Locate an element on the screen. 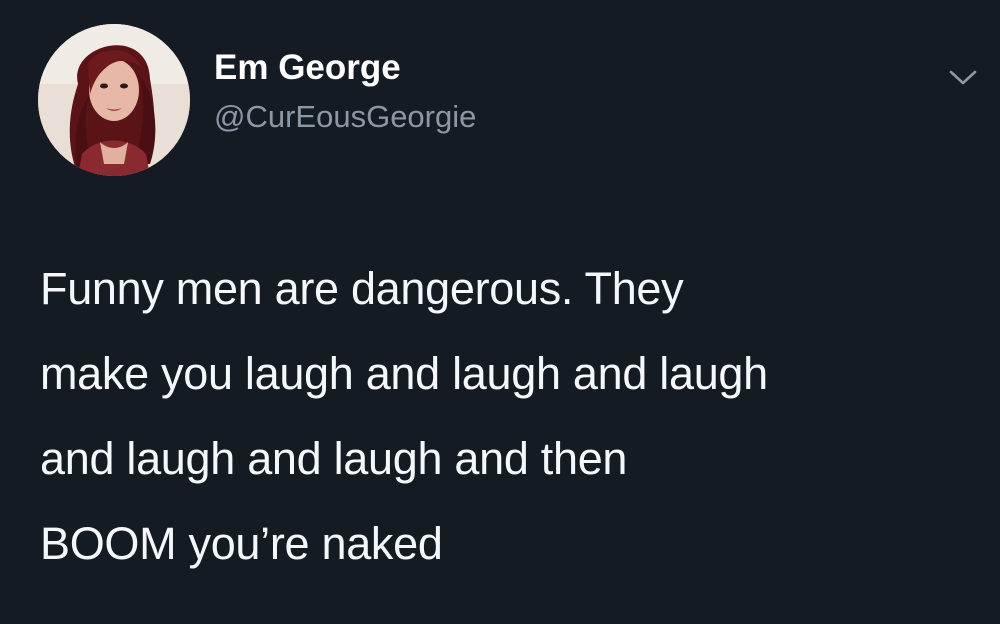 The image size is (1000, 624). avatar-photo is located at coordinates (114, 100).